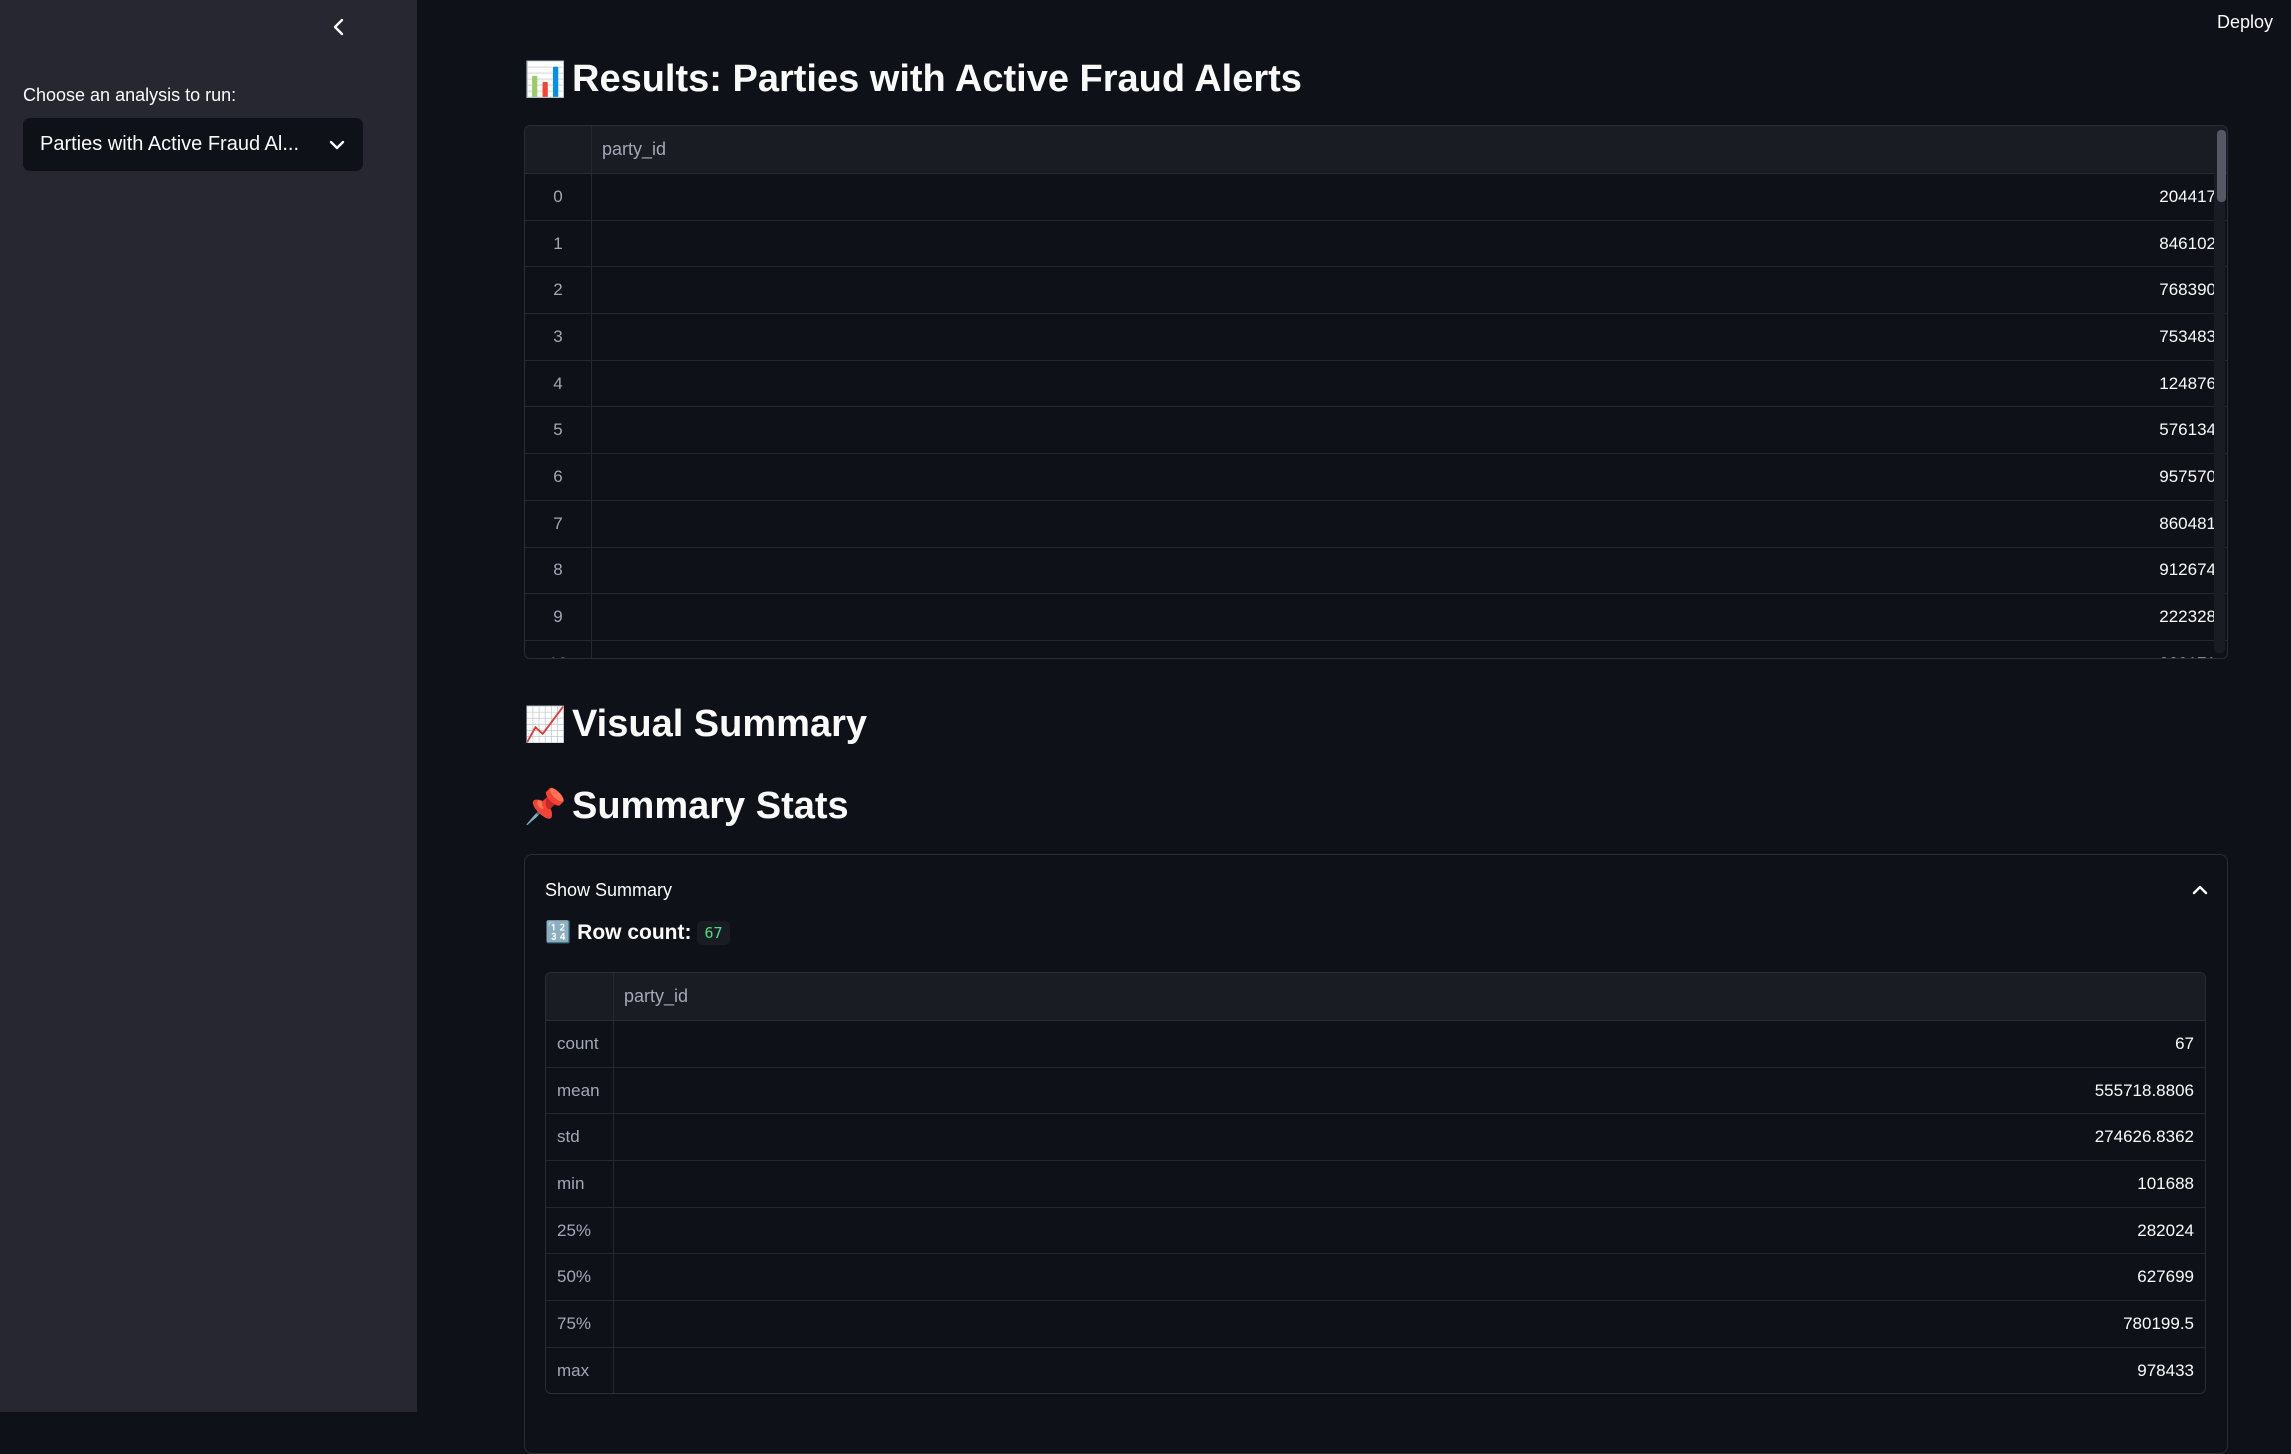  Describe the element at coordinates (558, 430) in the screenshot. I see `row-index: 5` at that location.